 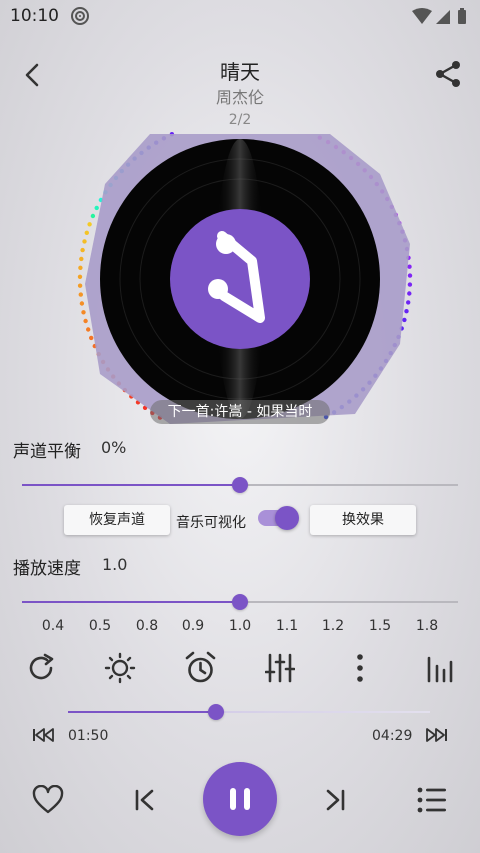 What do you see at coordinates (287, 518) in the screenshot?
I see `visualize-switch-thumb` at bounding box center [287, 518].